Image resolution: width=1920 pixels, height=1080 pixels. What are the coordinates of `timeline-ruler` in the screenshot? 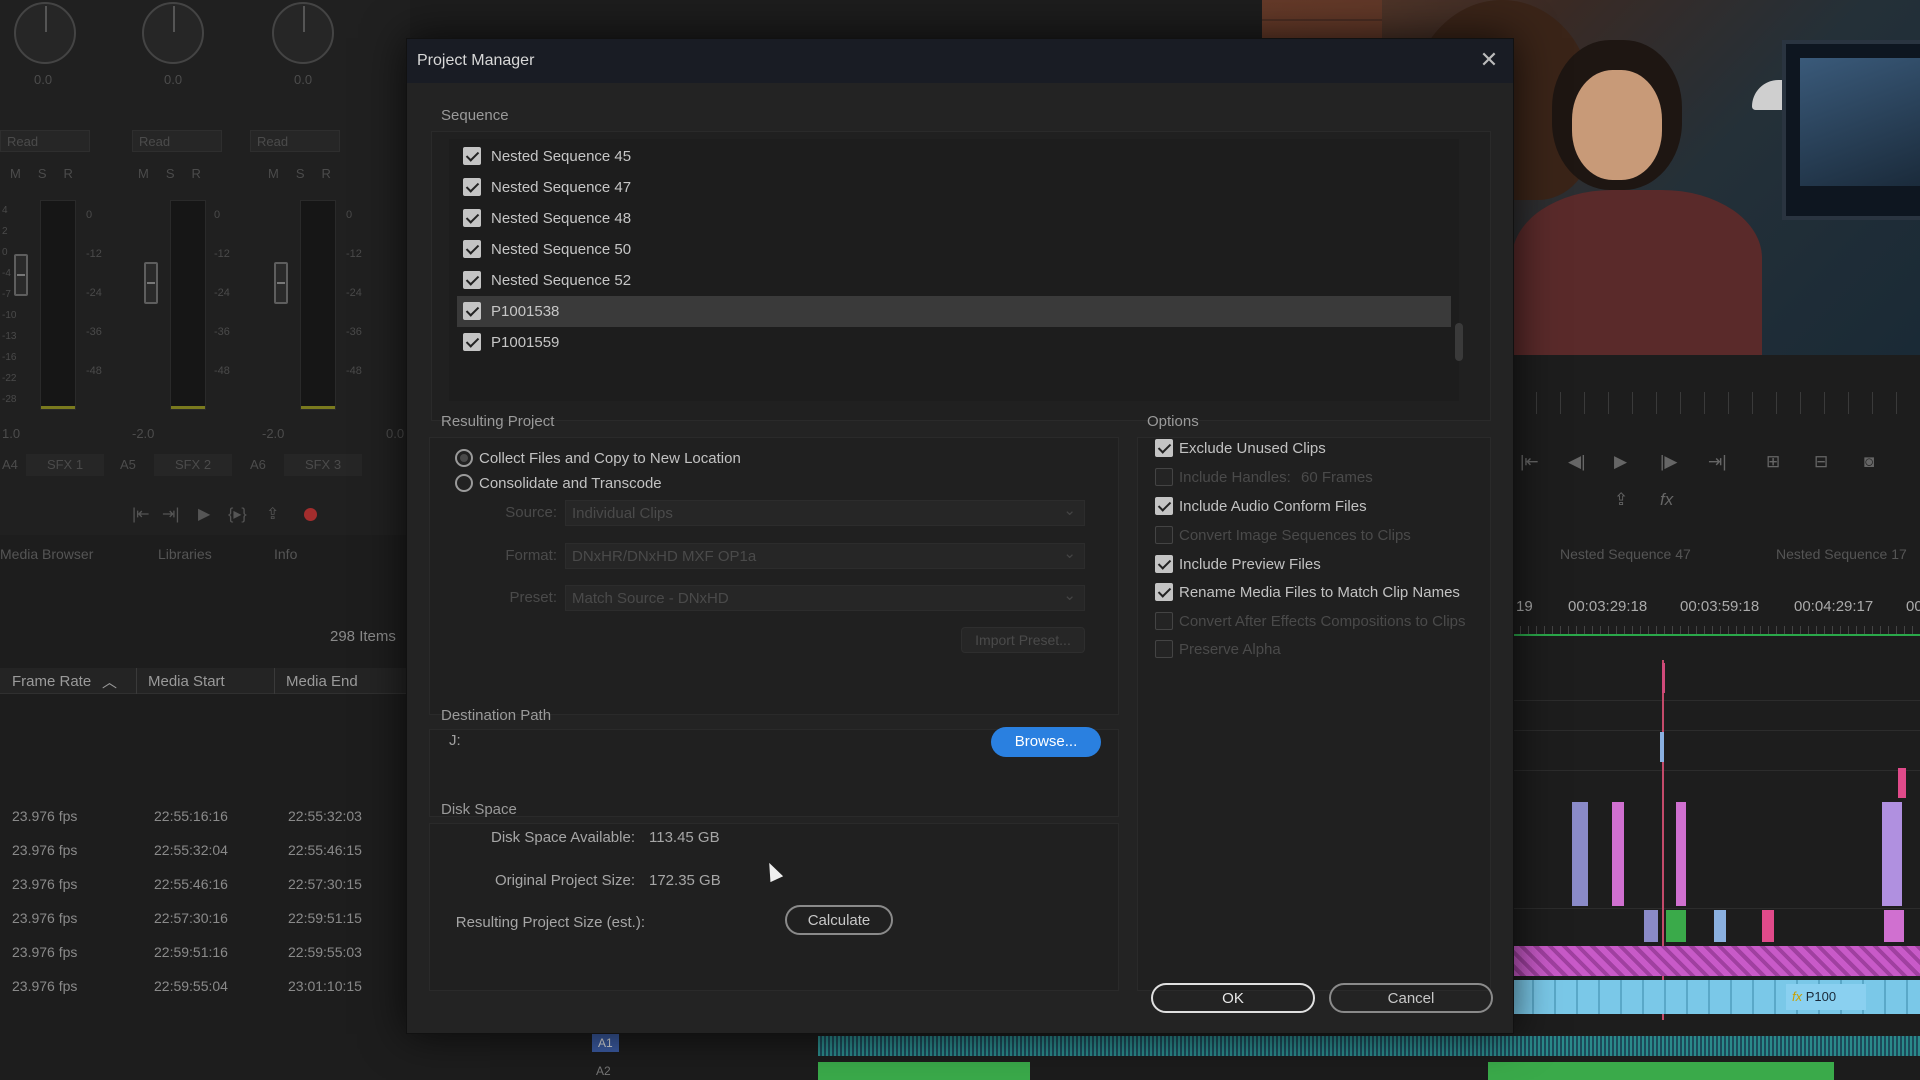 It's located at (1716, 631).